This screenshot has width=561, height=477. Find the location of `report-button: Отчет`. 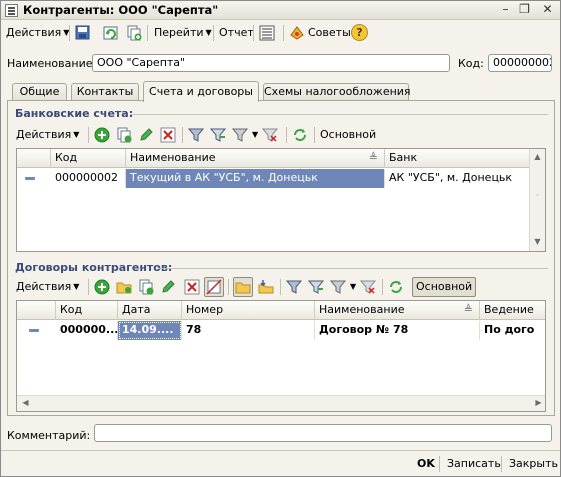

report-button: Отчет is located at coordinates (236, 33).